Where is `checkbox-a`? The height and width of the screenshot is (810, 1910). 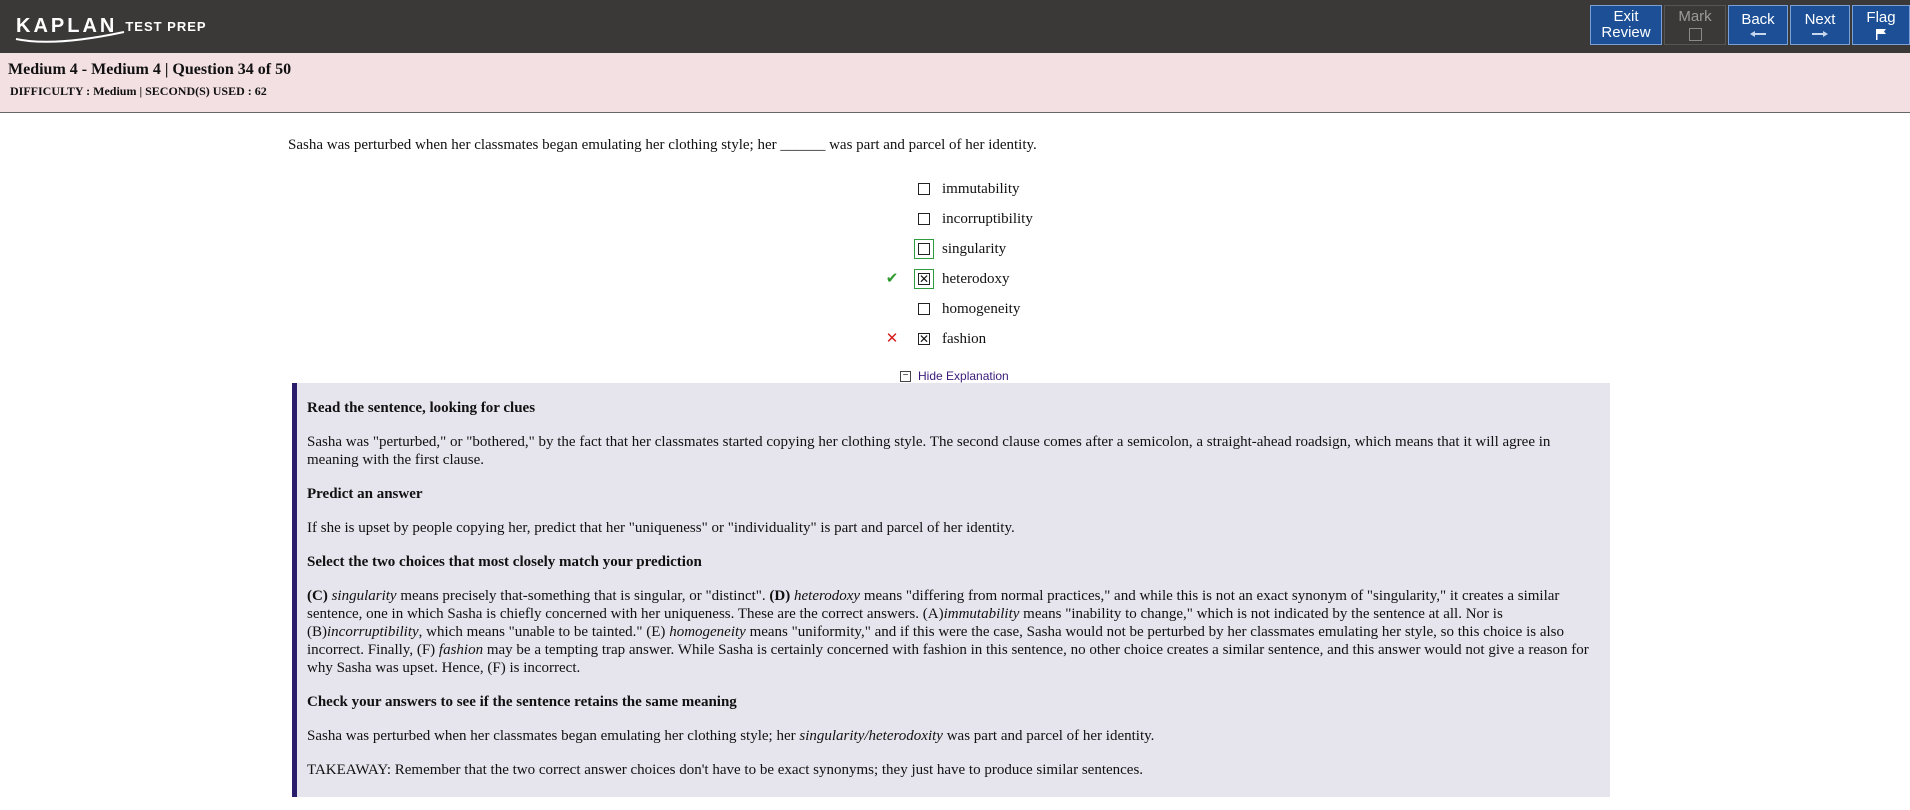 checkbox-a is located at coordinates (924, 189).